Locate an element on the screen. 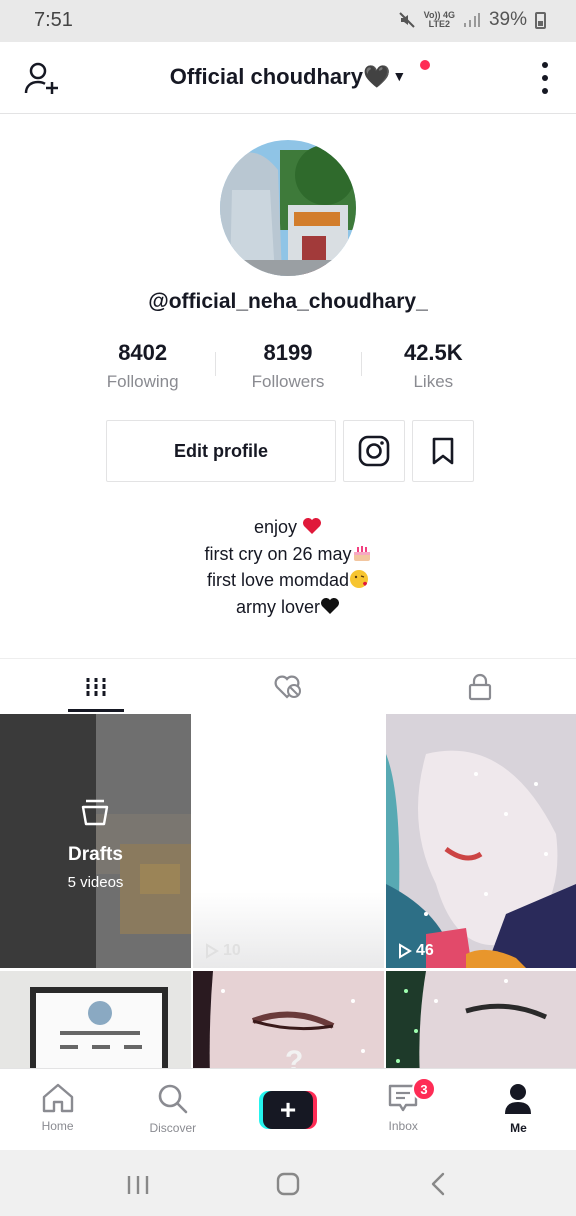  username-handle: @official_neha_choudhary_ is located at coordinates (288, 301).